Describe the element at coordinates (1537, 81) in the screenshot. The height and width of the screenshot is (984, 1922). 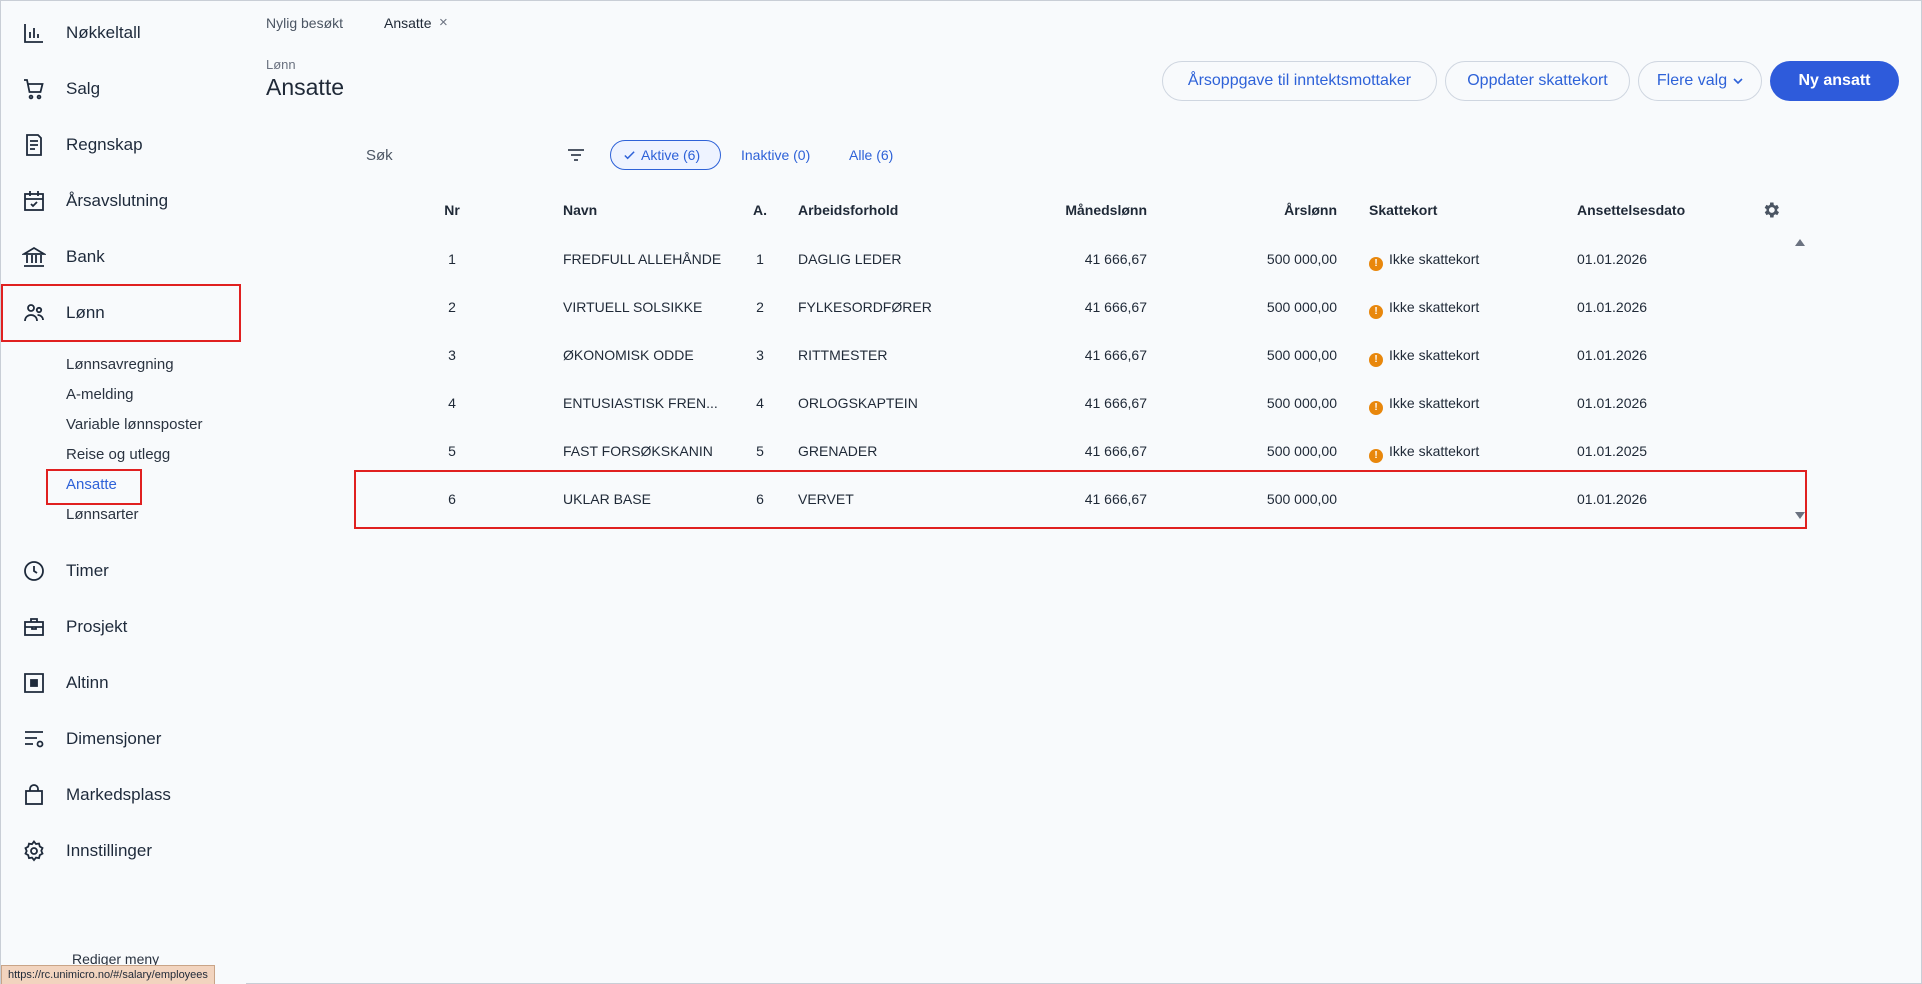
I see `update-tax-card-button: Oppdater skattekort` at that location.